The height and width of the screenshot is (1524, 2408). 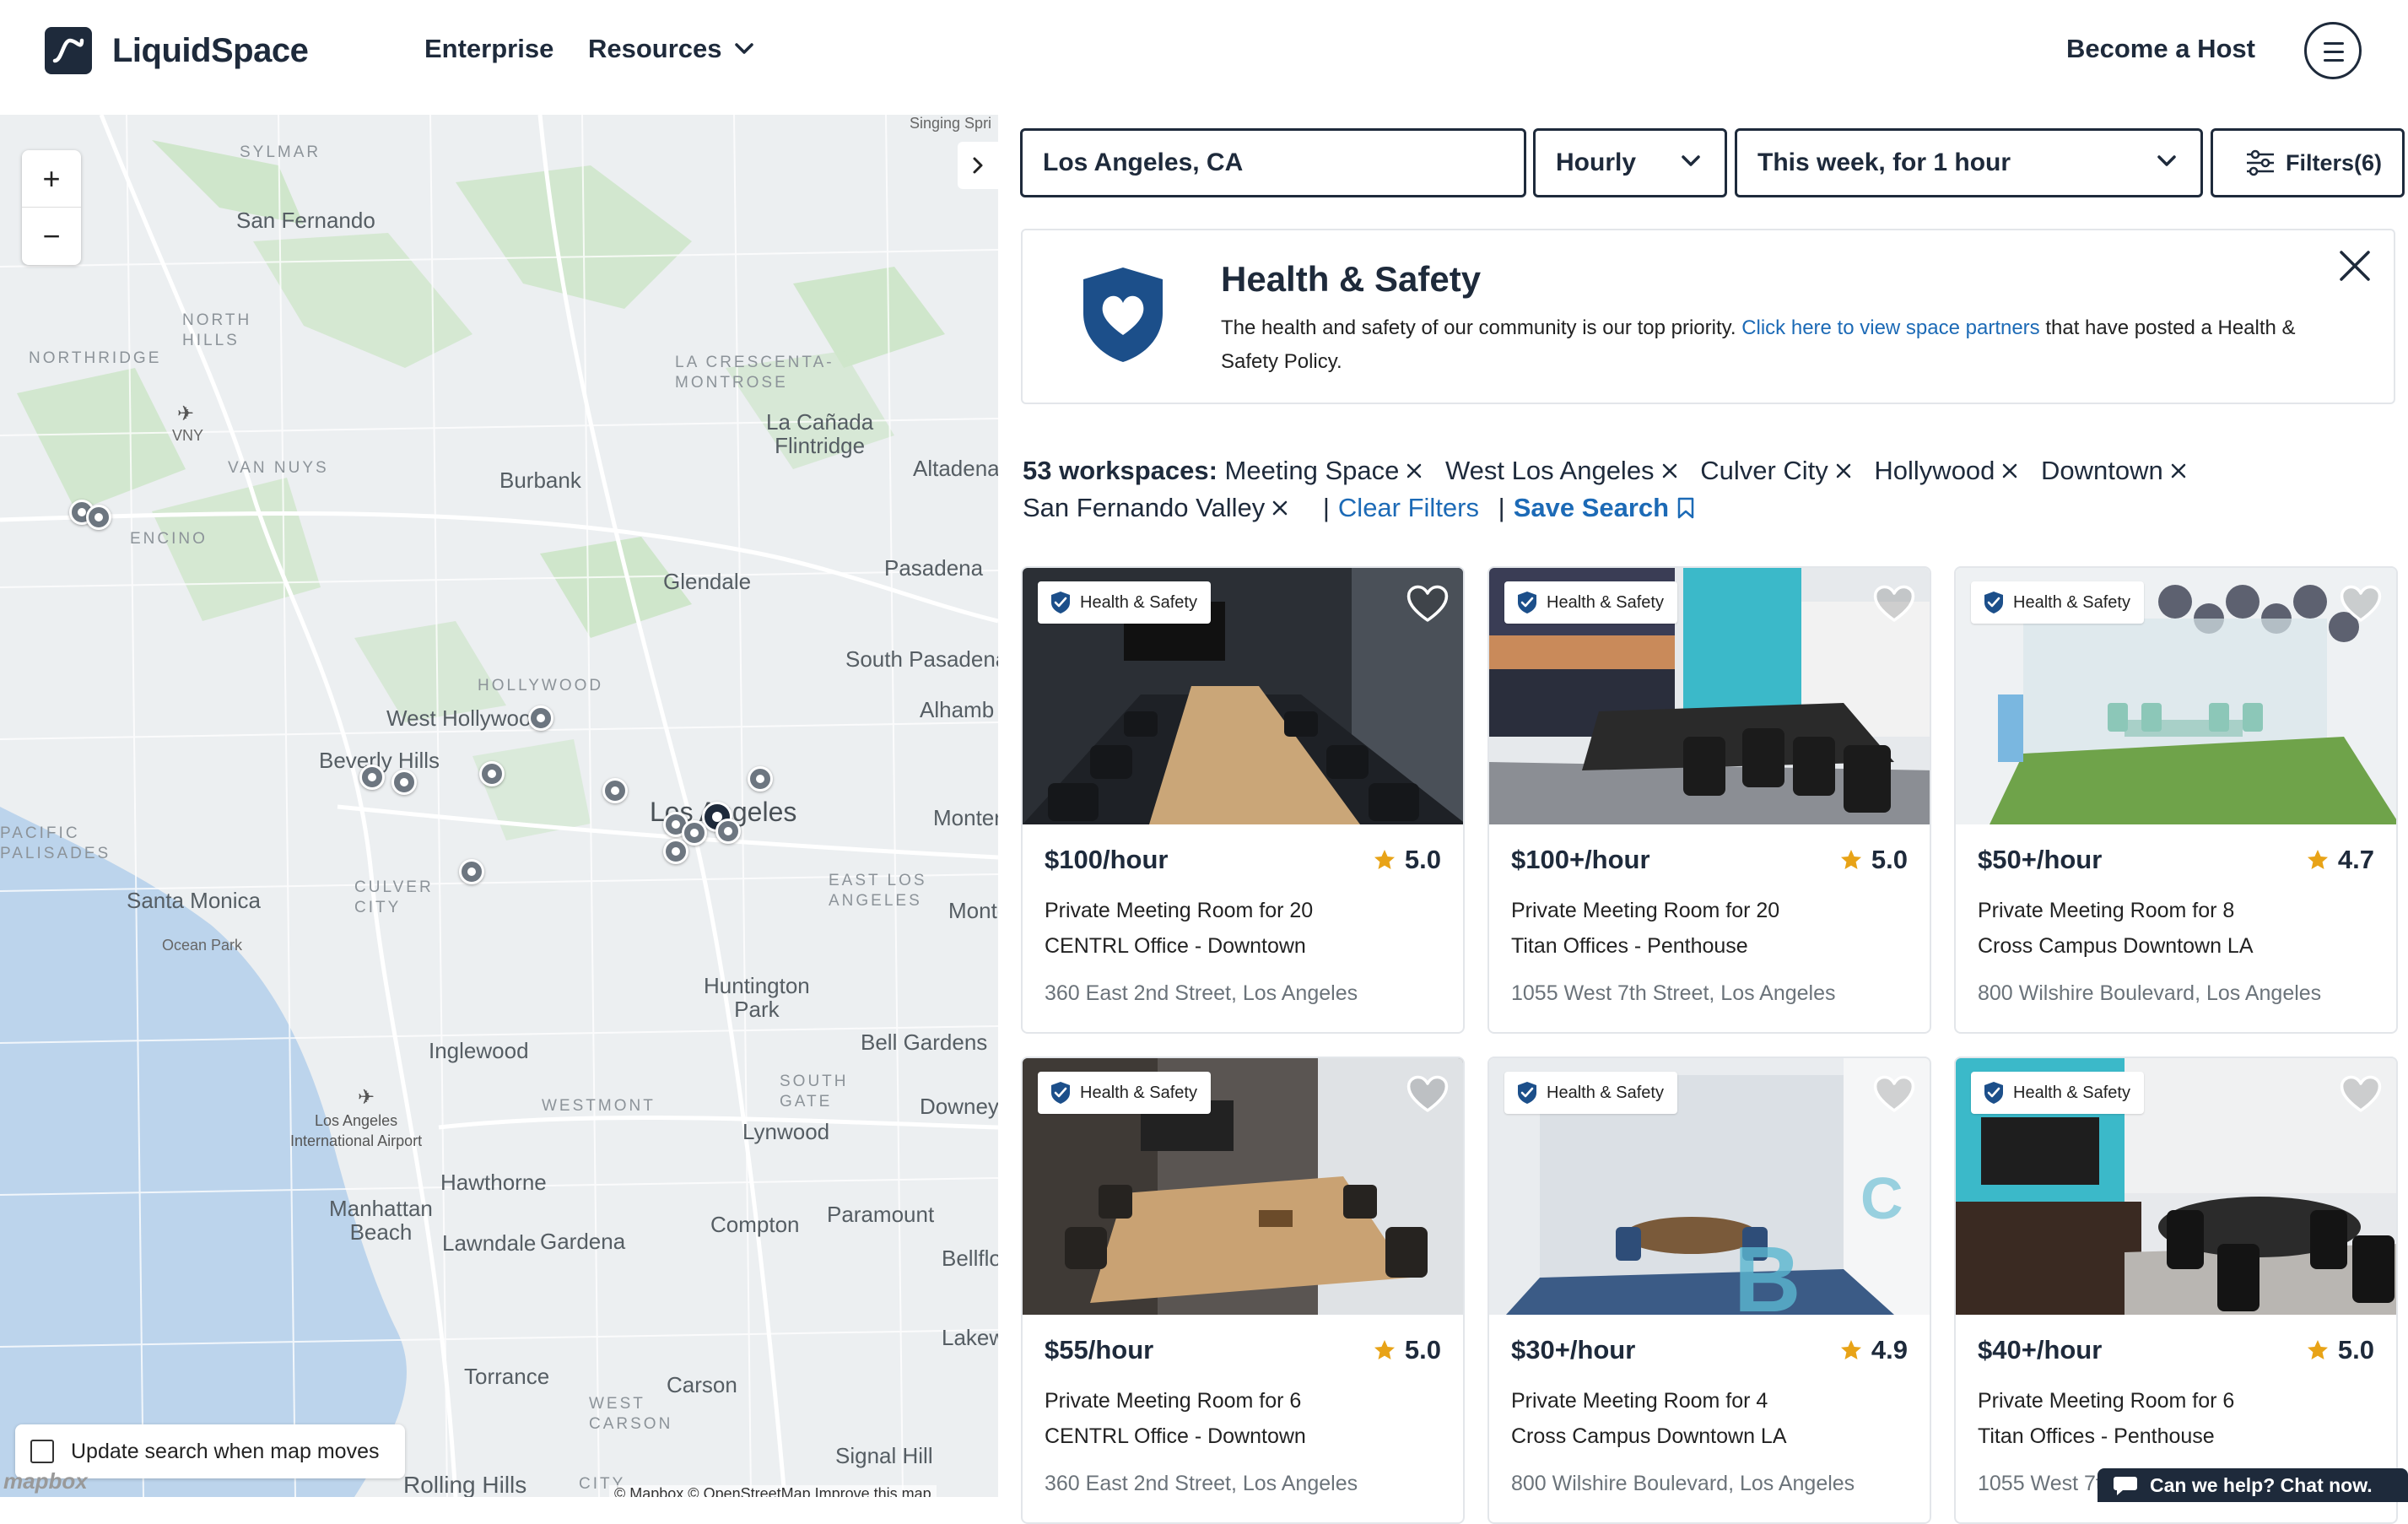 What do you see at coordinates (978, 165) in the screenshot?
I see `collapse-map-button` at bounding box center [978, 165].